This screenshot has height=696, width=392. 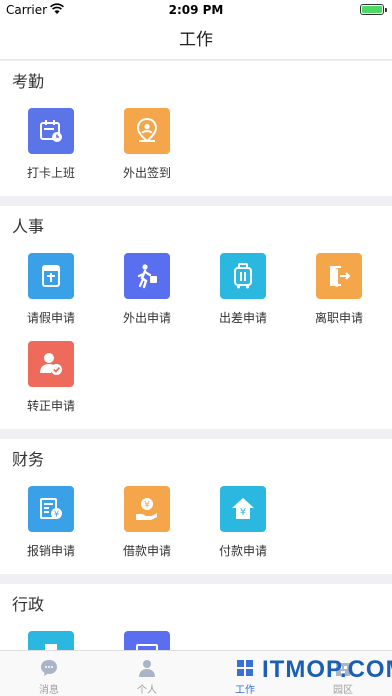 I want to click on chat-bubble-icon, so click(x=49, y=668).